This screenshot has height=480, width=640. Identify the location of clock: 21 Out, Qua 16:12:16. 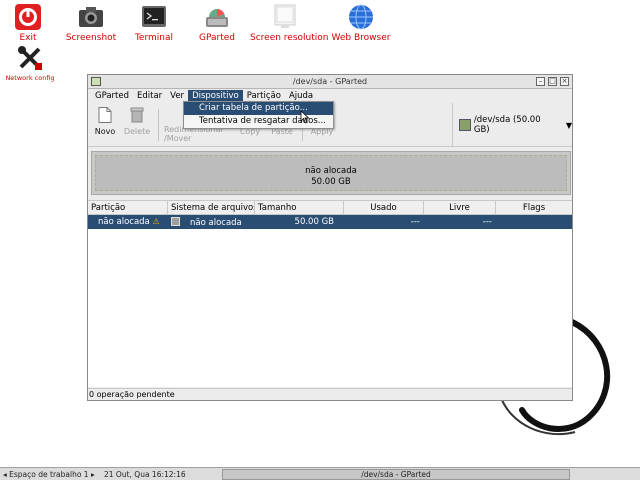
(145, 474).